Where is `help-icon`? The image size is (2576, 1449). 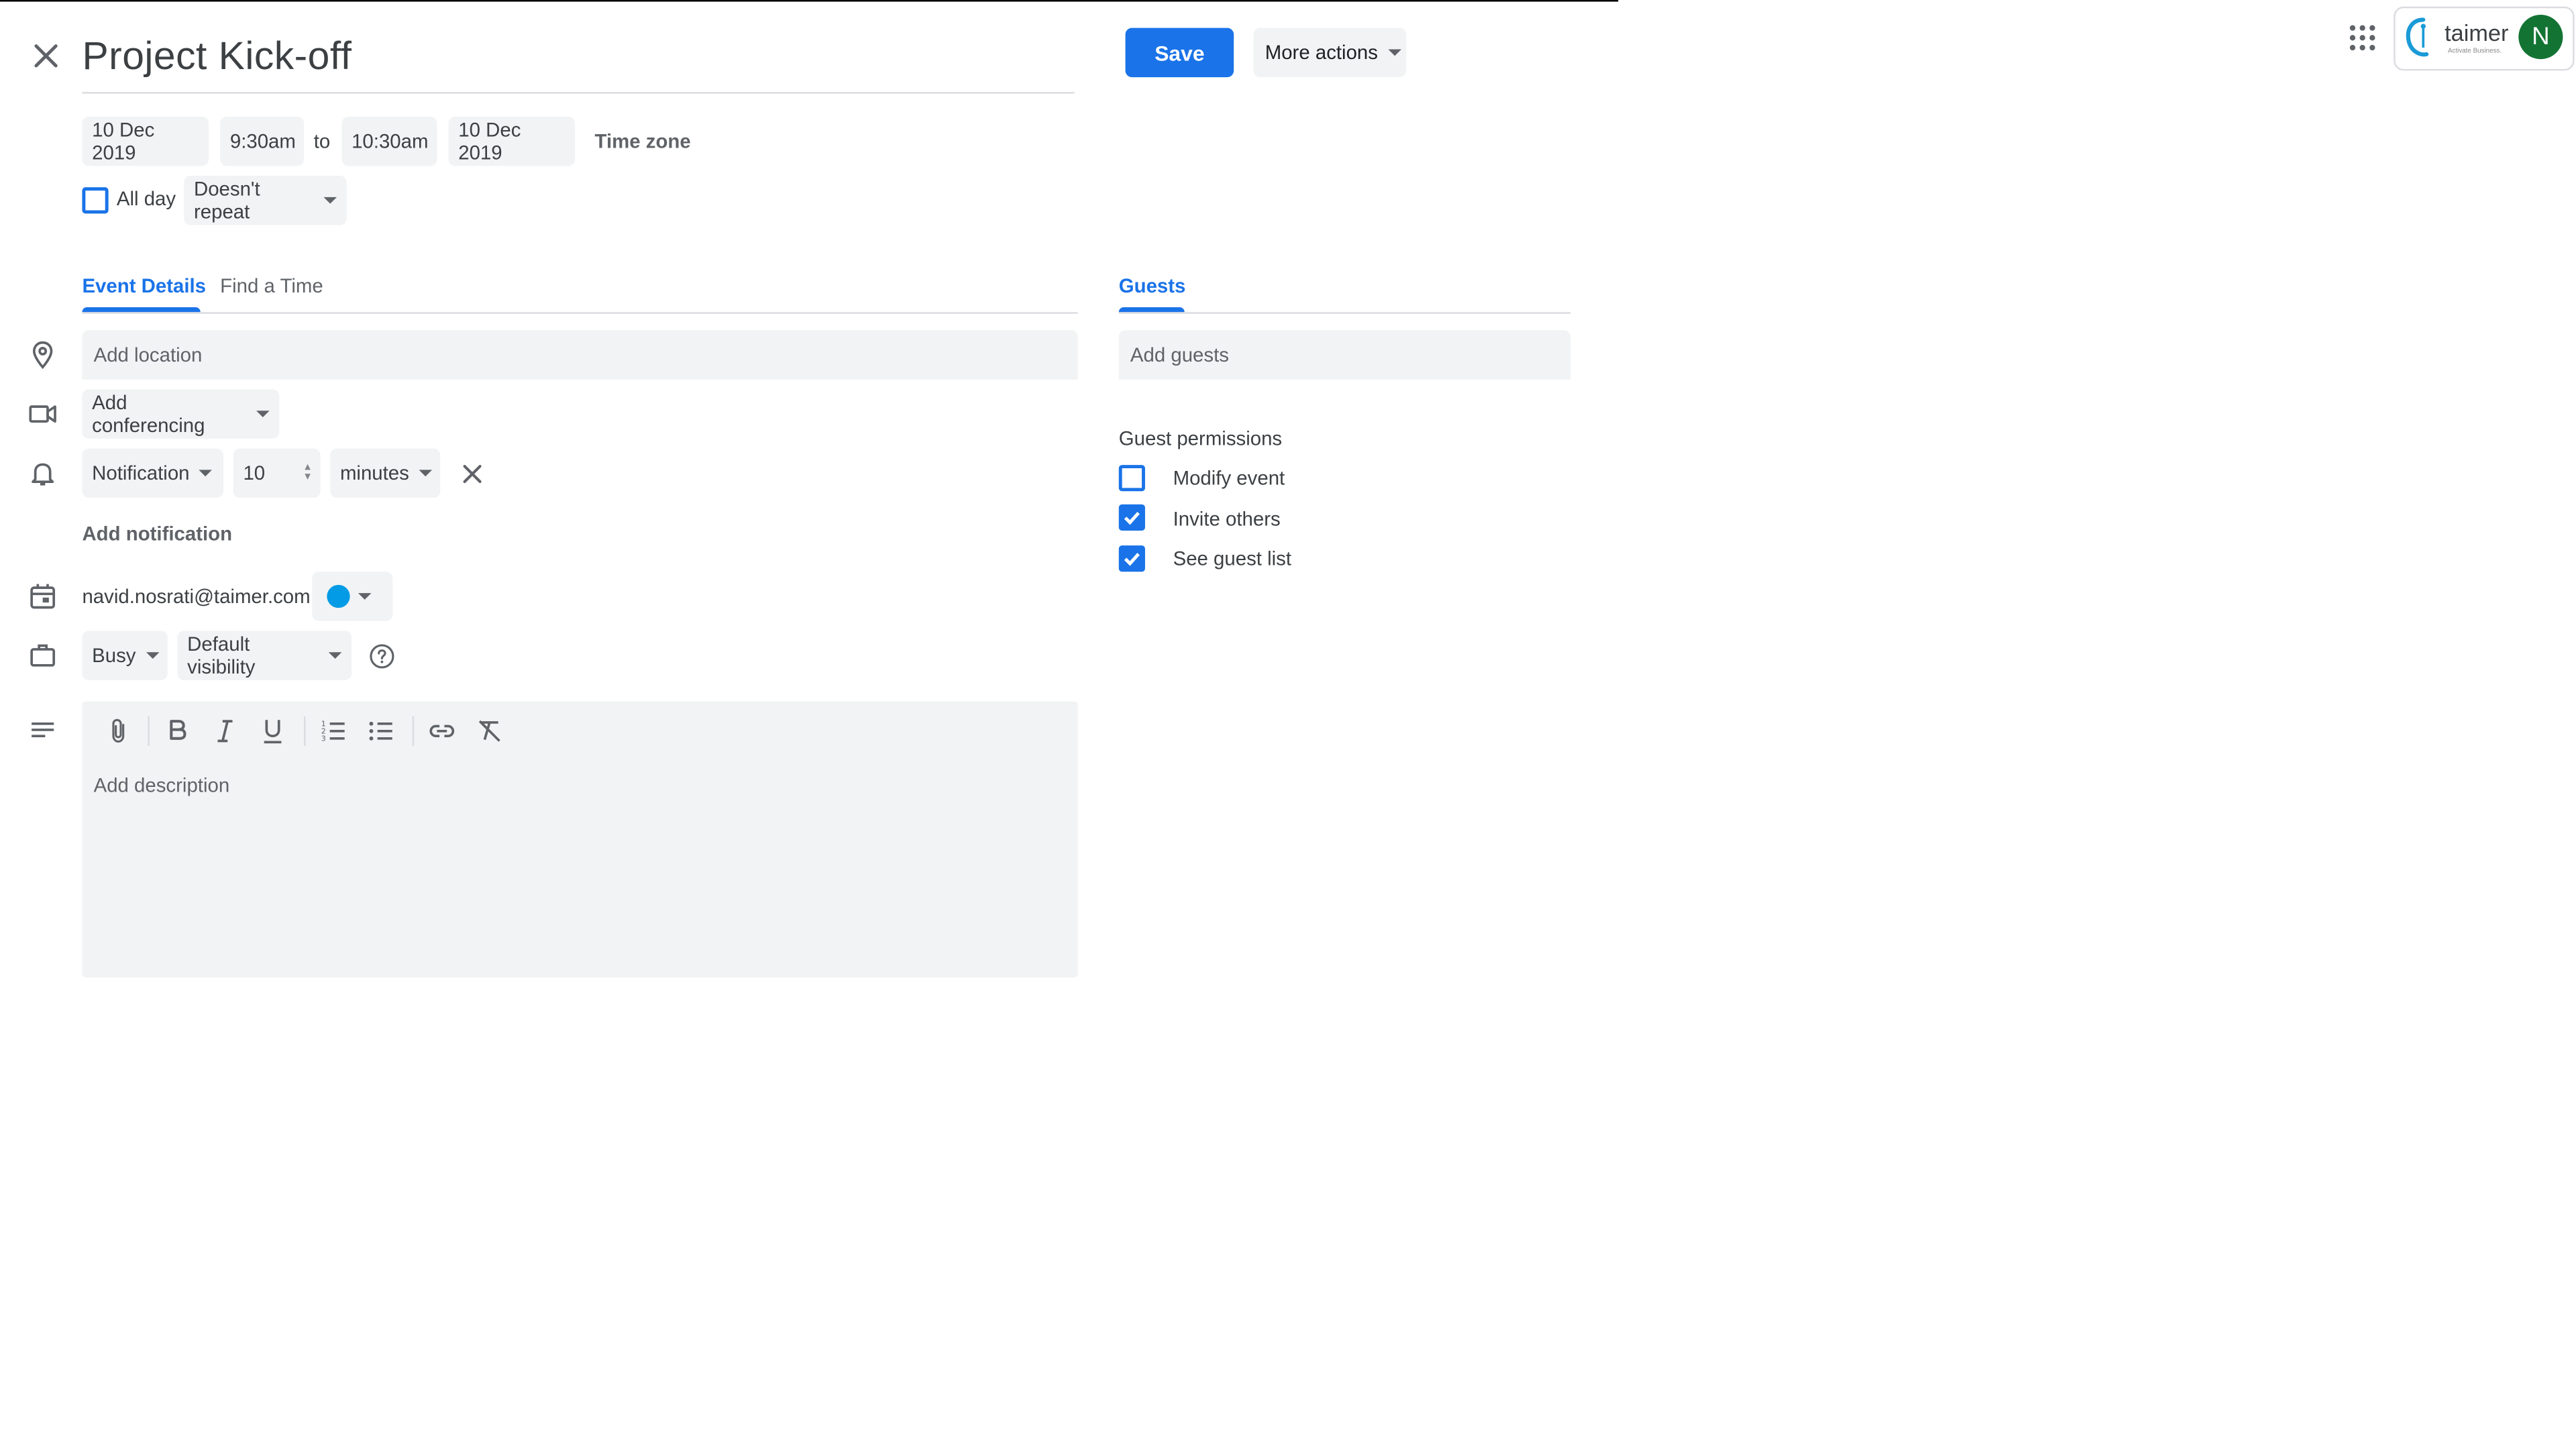 help-icon is located at coordinates (382, 656).